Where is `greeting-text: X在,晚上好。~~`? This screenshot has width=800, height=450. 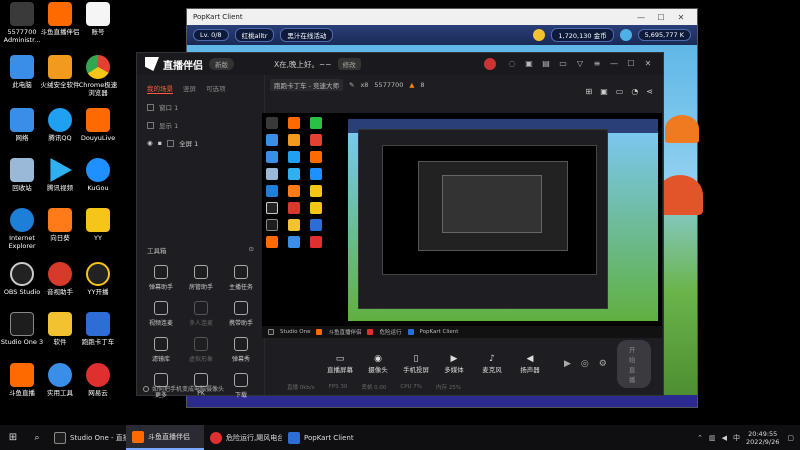 greeting-text: X在,晚上好。~~ is located at coordinates (303, 64).